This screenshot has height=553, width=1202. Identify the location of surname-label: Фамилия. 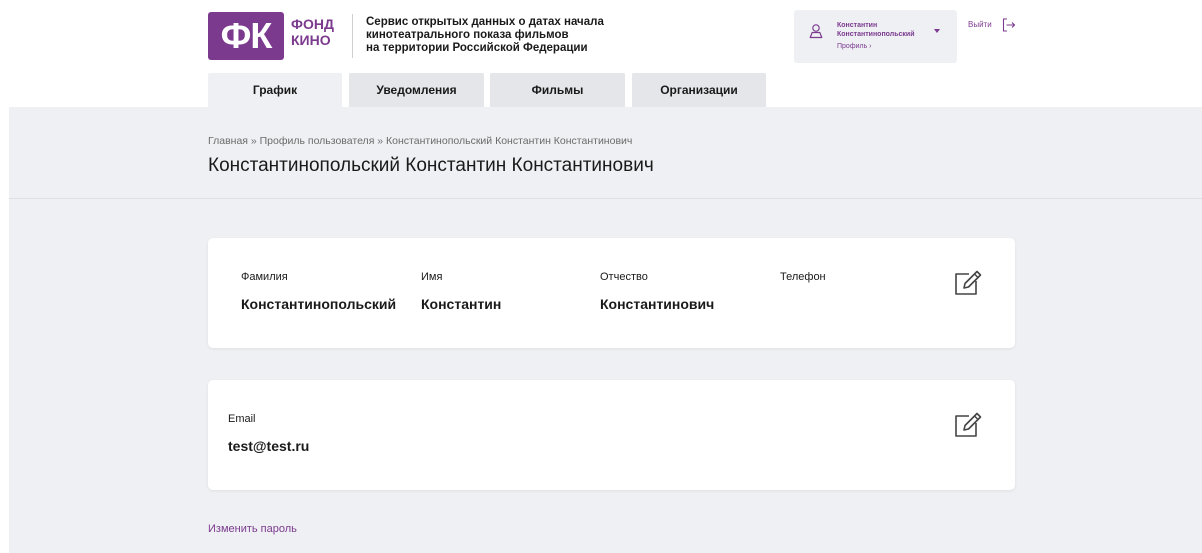
(264, 277).